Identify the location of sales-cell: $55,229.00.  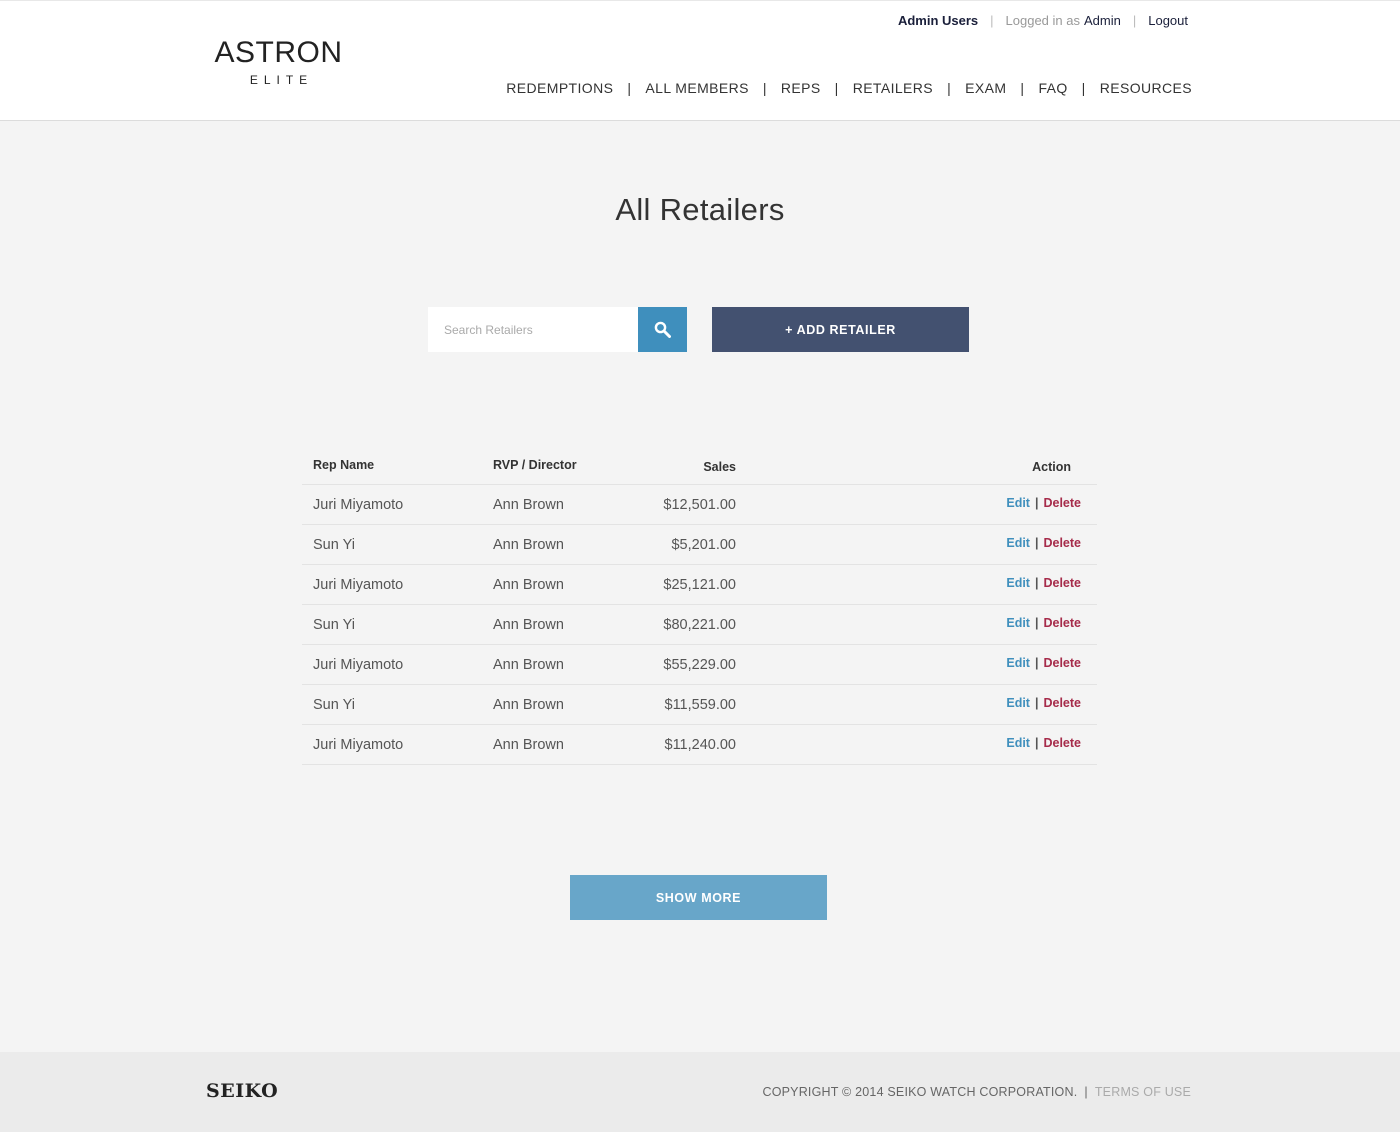
(699, 665).